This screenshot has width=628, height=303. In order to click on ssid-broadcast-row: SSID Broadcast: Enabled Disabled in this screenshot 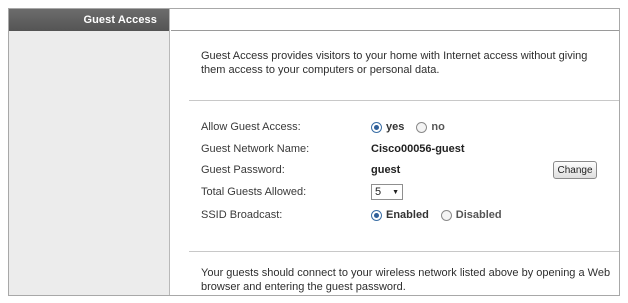, I will do `click(405, 215)`.